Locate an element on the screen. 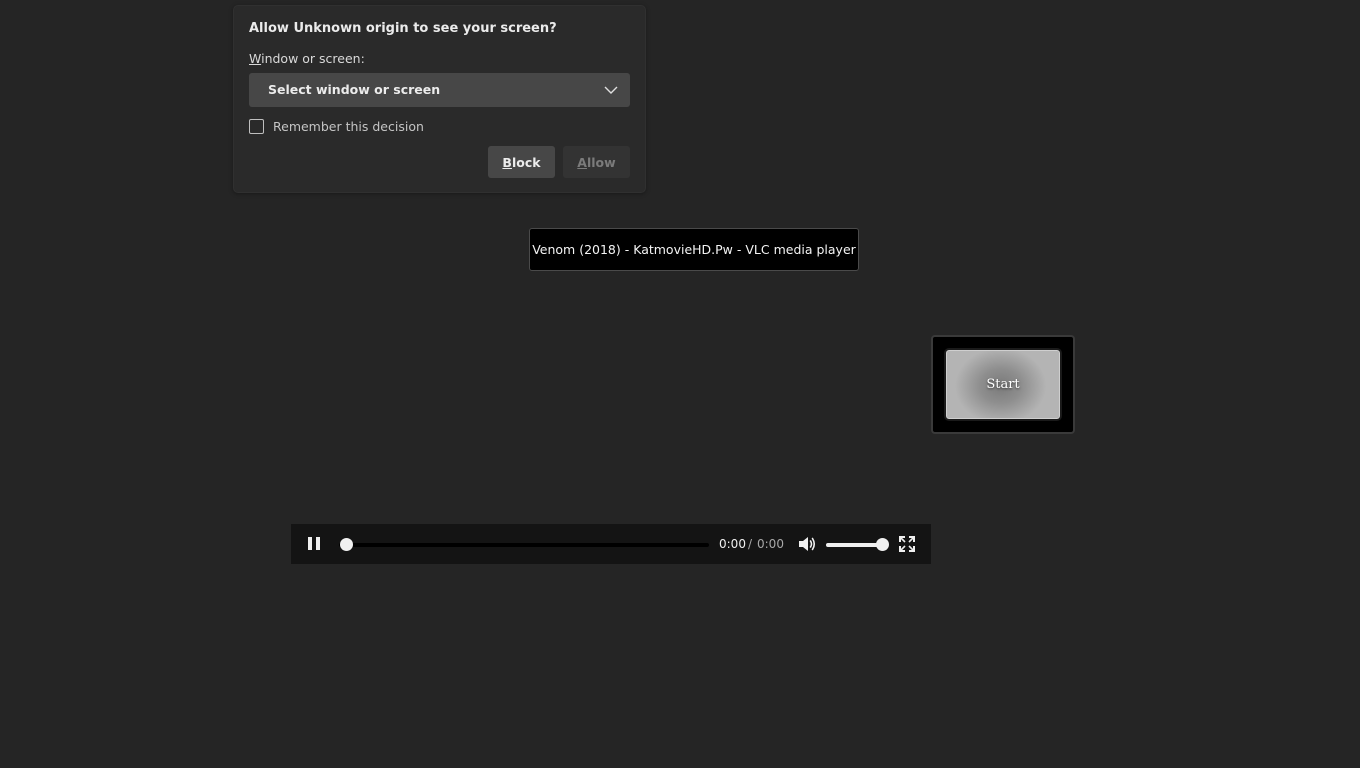 This screenshot has height=768, width=1360. pause-icon is located at coordinates (314, 544).